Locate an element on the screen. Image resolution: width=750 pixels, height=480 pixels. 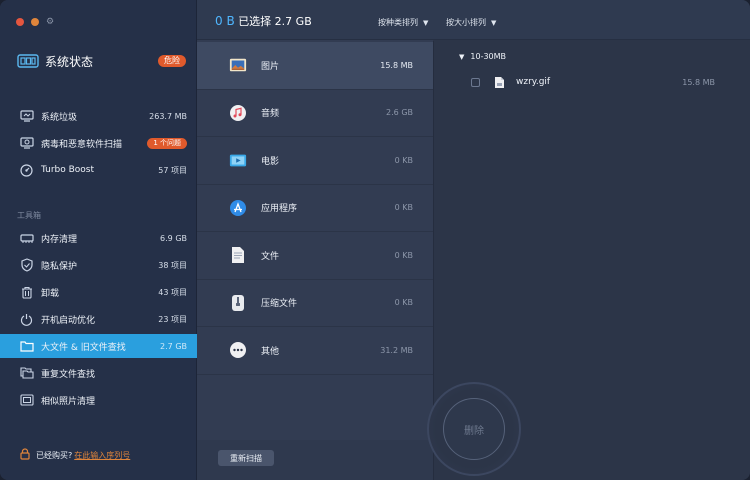
sidebar-item-value: 43 项目 is located at coordinates (172, 292).